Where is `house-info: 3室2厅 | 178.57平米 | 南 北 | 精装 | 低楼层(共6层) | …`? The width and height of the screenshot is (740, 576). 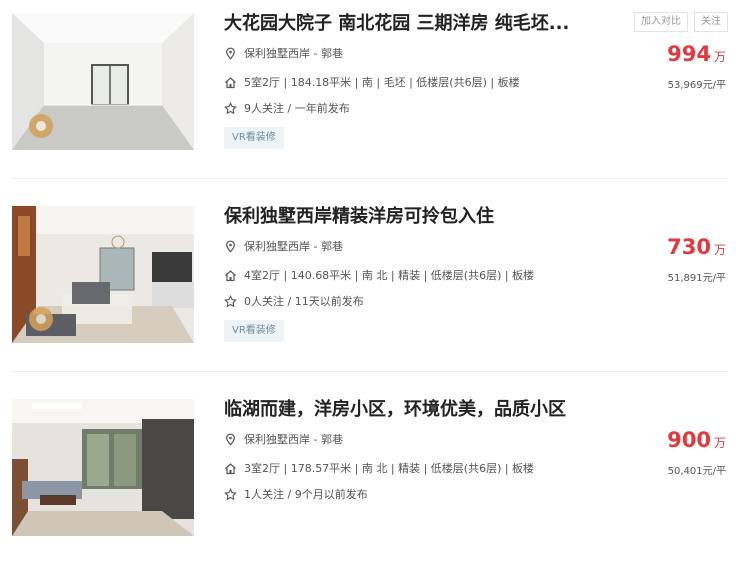 house-info: 3室2厅 | 178.57平米 | 南 北 | 精装 | 低楼层(共6层) | … is located at coordinates (389, 468).